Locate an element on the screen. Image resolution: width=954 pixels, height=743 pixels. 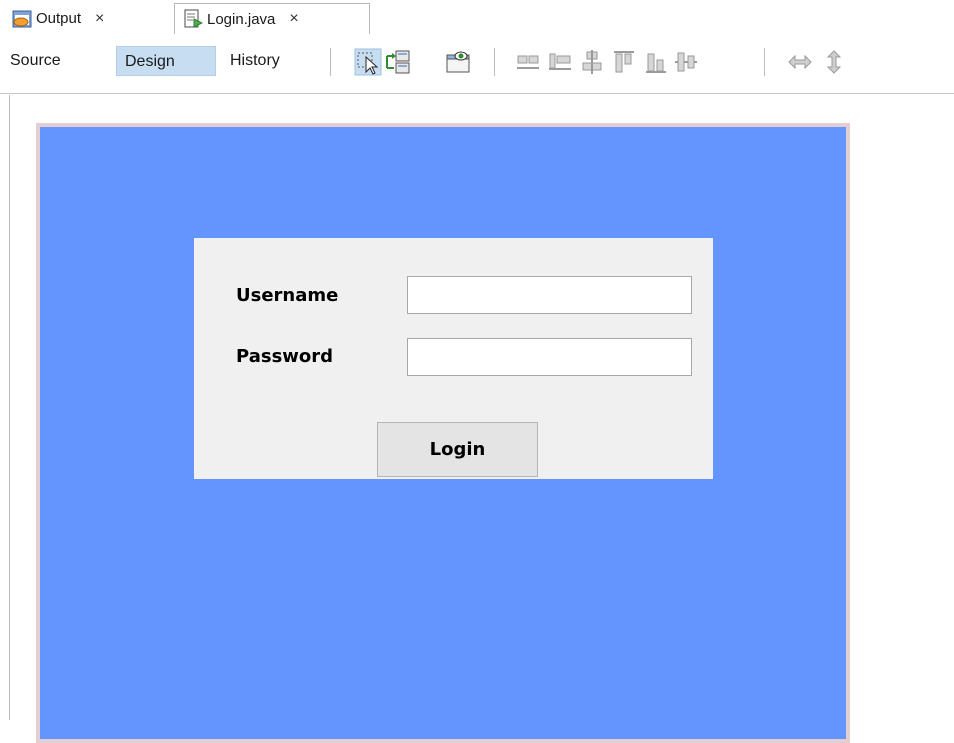
align-right-icon is located at coordinates (560, 62).